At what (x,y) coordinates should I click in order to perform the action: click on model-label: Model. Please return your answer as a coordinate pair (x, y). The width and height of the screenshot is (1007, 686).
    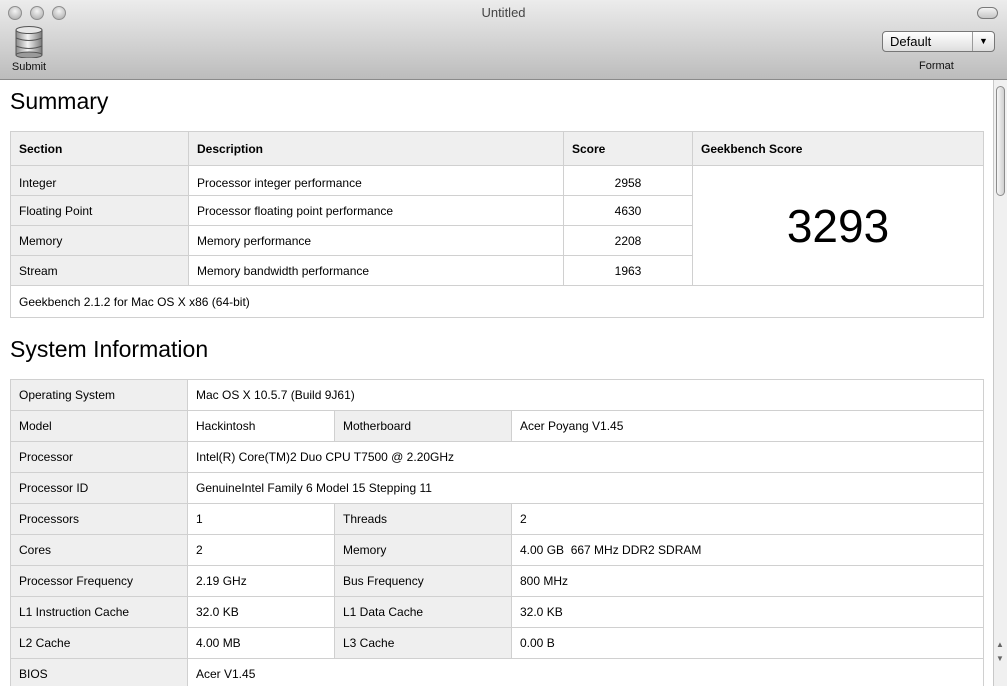
    Looking at the image, I should click on (99, 426).